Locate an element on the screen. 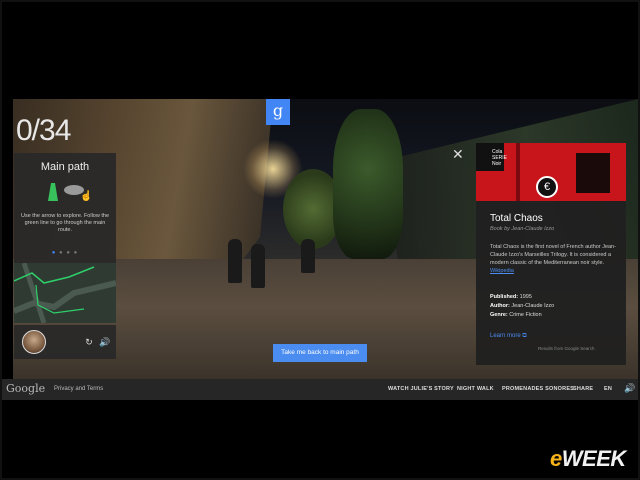  google-pin-icon: g is located at coordinates (278, 112).